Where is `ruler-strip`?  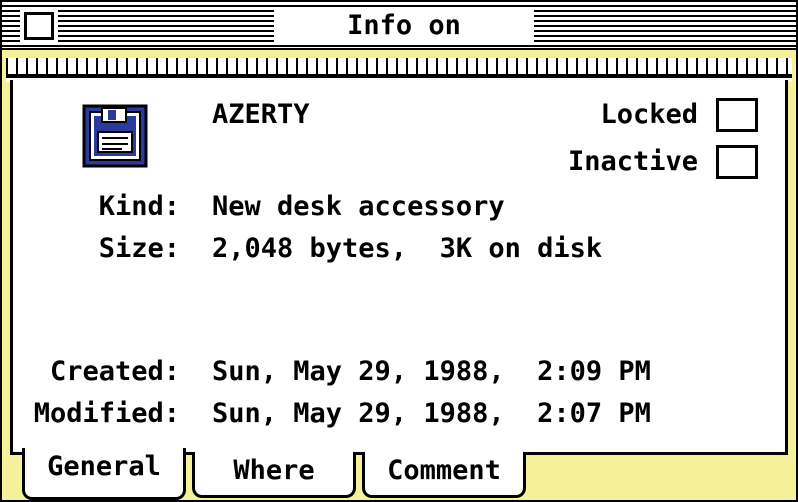
ruler-strip is located at coordinates (399, 70).